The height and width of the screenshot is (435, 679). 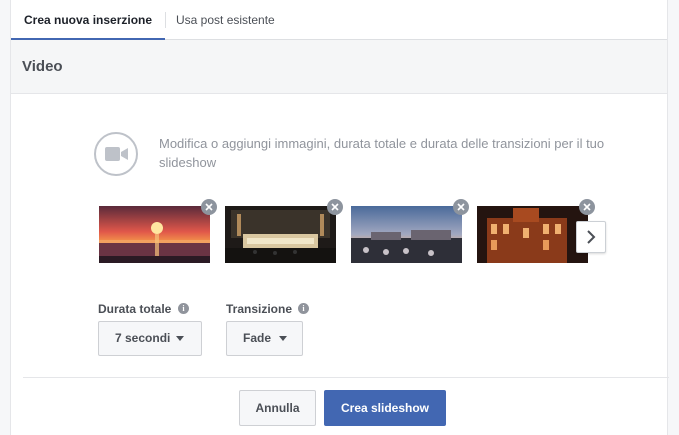 I want to click on next-thumbnails-button, so click(x=591, y=237).